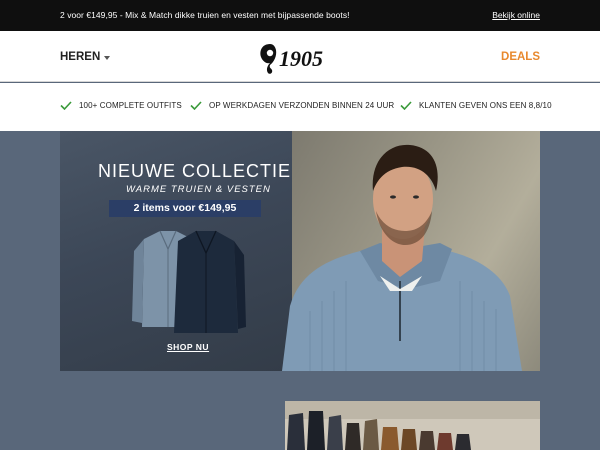 The image size is (600, 450). What do you see at coordinates (485, 105) in the screenshot?
I see `usp-label: KLANTEN GEVEN ONS EEN 8,8/10` at bounding box center [485, 105].